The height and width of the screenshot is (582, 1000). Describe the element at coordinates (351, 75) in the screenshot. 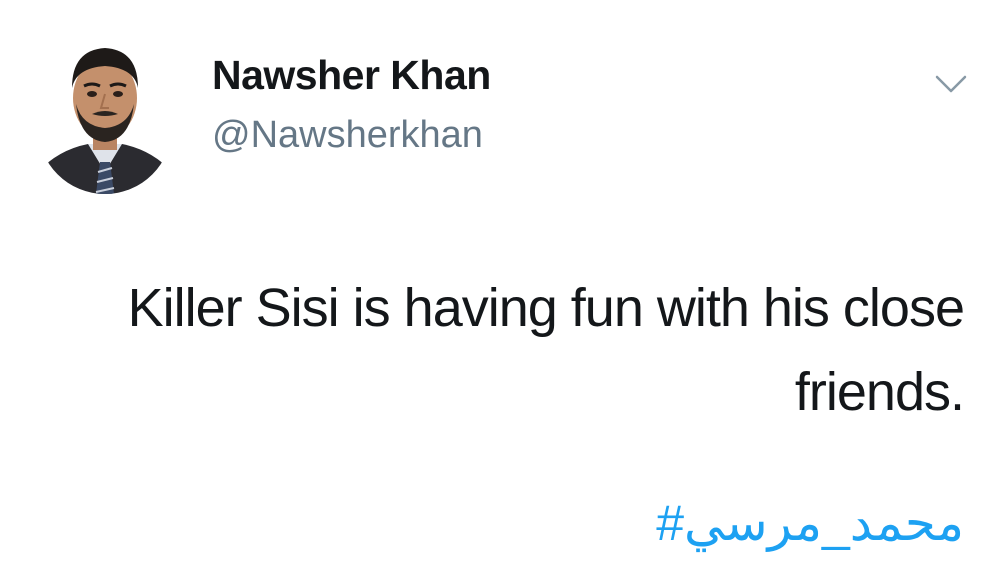

I see `author-display-name: Nawsher Khan` at that location.